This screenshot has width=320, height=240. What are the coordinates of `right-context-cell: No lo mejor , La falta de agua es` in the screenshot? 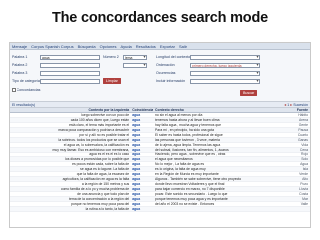 It's located at (180, 164).